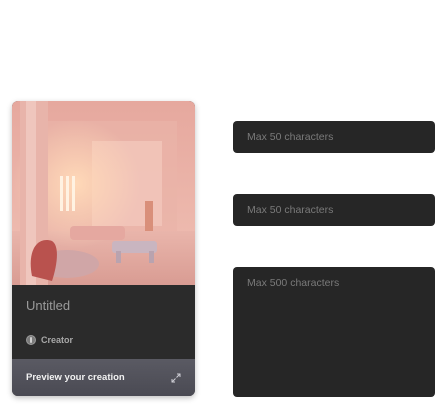  I want to click on preview-label: Preview your creation, so click(75, 377).